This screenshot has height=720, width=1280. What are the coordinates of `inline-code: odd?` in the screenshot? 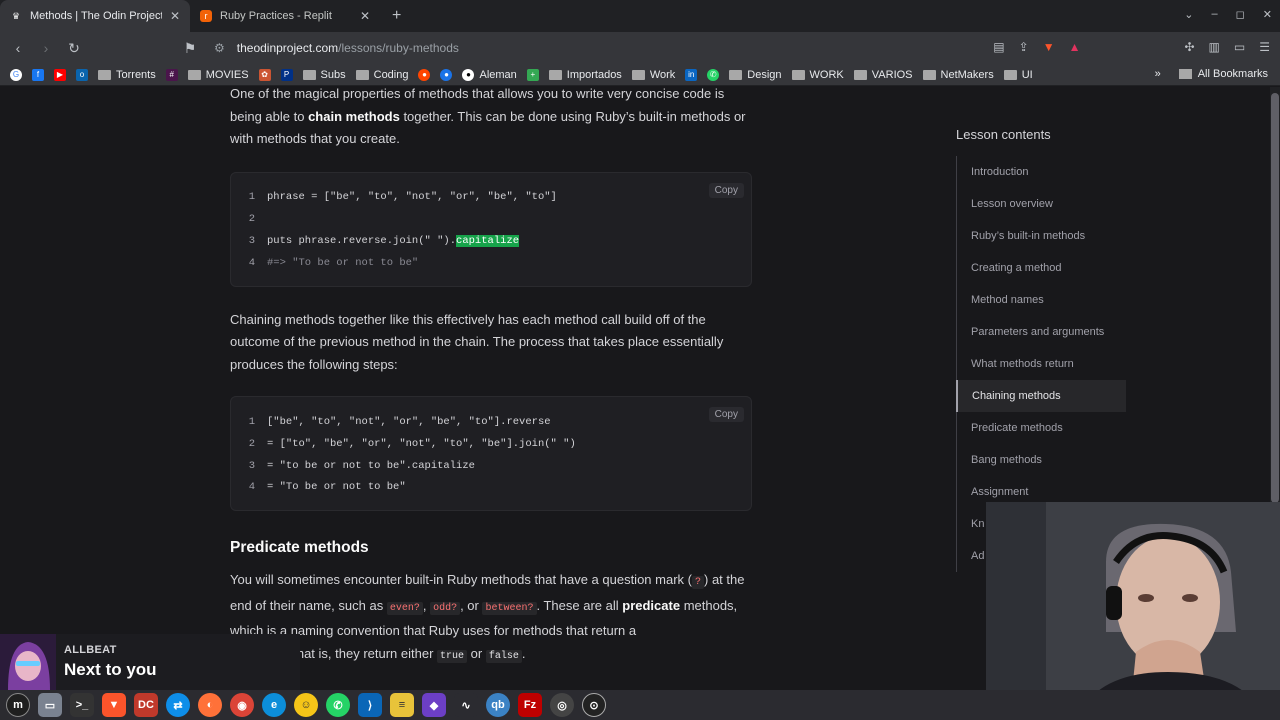 It's located at (445, 608).